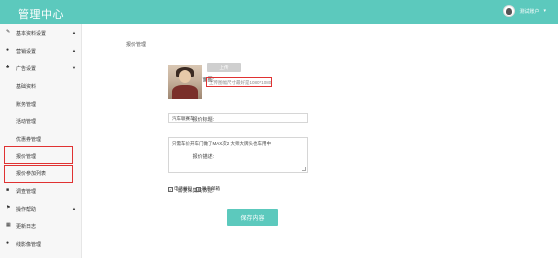 This screenshot has height=258, width=558. Describe the element at coordinates (29, 139) in the screenshot. I see `sidebar-subitem-label: 优惠券管理` at that location.